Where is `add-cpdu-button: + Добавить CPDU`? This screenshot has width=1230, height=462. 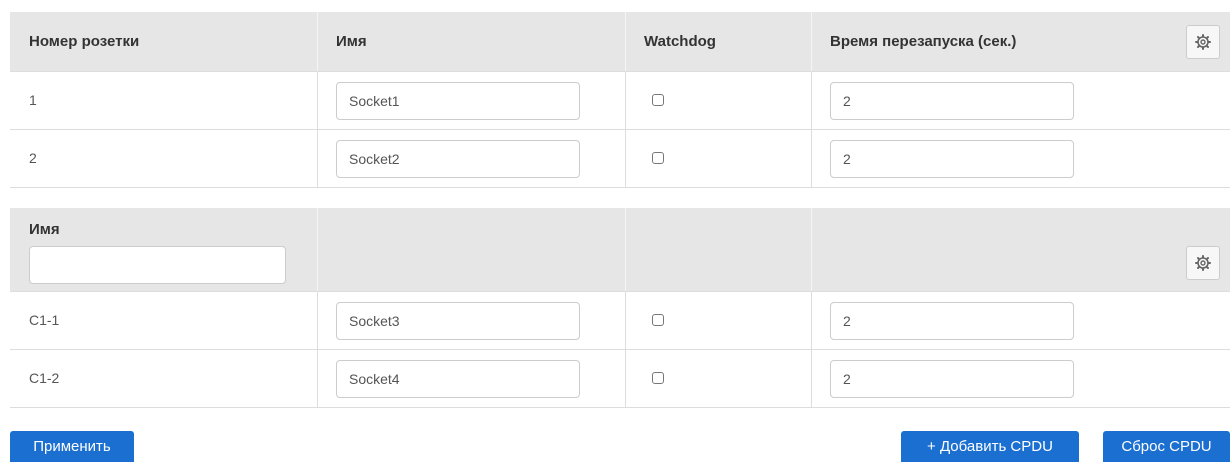 add-cpdu-button: + Добавить CPDU is located at coordinates (990, 446).